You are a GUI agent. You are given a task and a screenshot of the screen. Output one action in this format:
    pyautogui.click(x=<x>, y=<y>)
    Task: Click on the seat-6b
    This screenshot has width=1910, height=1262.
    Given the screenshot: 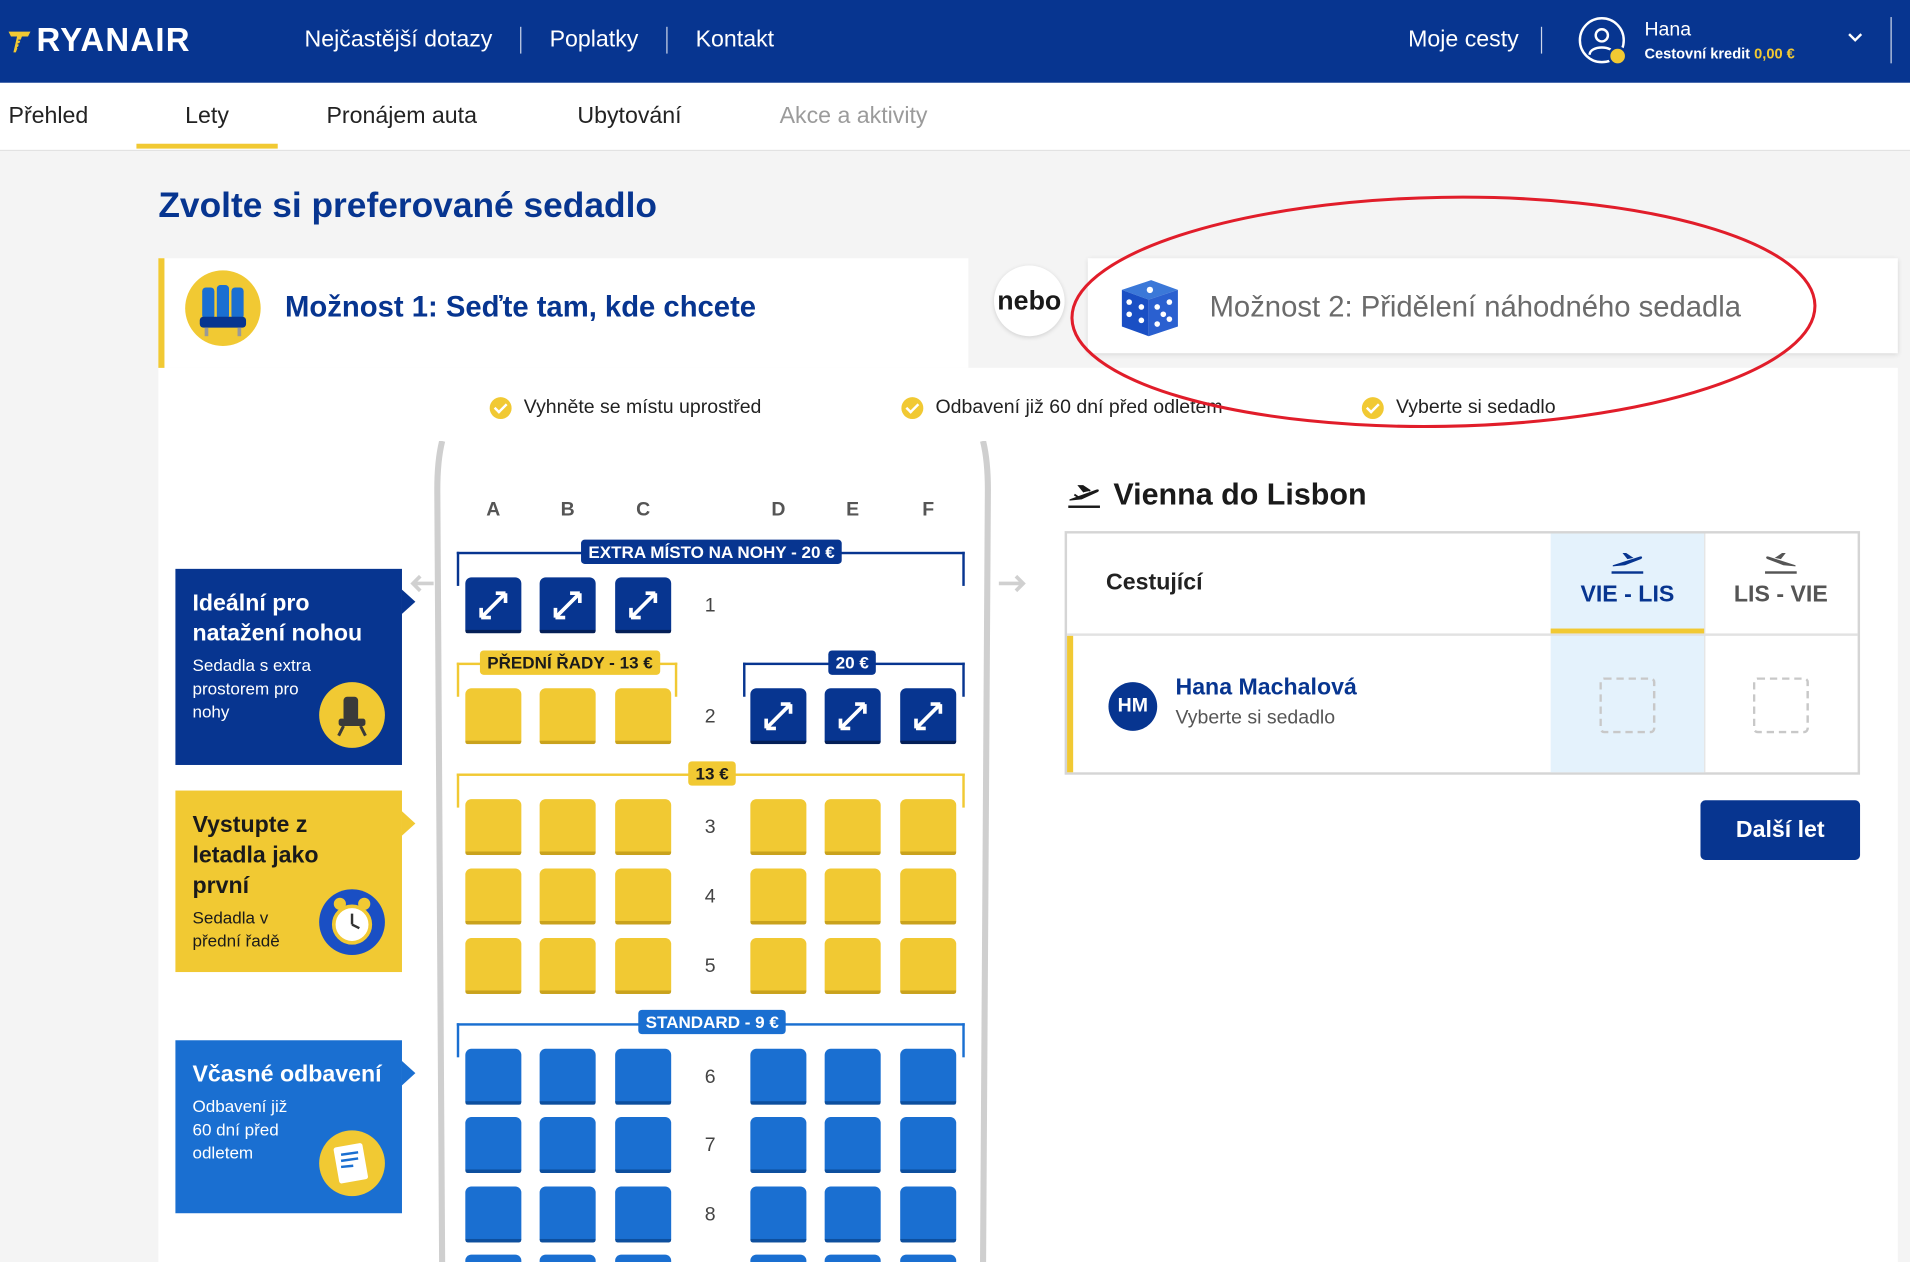 What is the action you would take?
    pyautogui.click(x=567, y=1076)
    